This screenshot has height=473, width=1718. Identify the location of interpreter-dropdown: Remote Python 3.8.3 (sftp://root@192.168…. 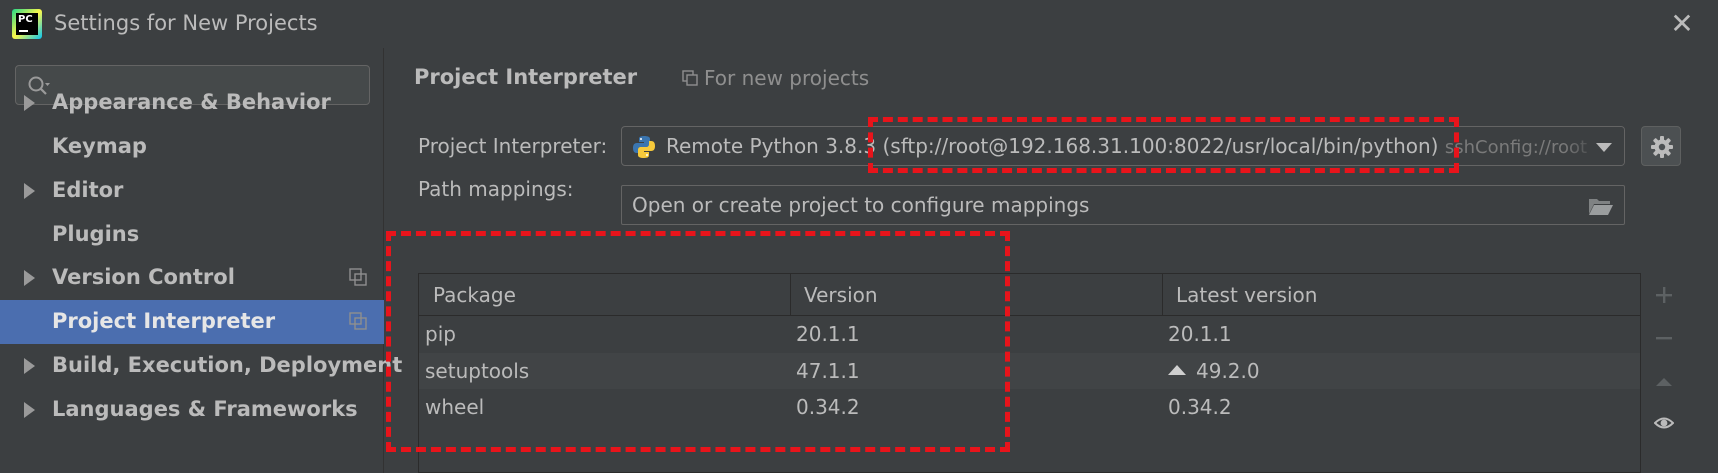
(1123, 146).